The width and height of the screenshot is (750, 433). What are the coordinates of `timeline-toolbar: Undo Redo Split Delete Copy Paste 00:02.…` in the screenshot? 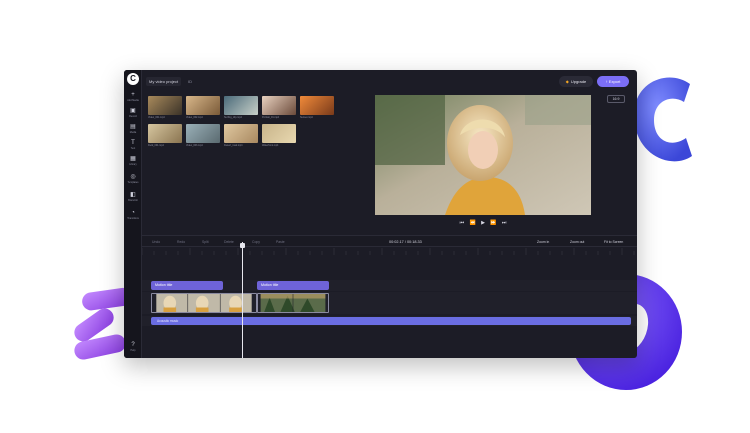 It's located at (389, 241).